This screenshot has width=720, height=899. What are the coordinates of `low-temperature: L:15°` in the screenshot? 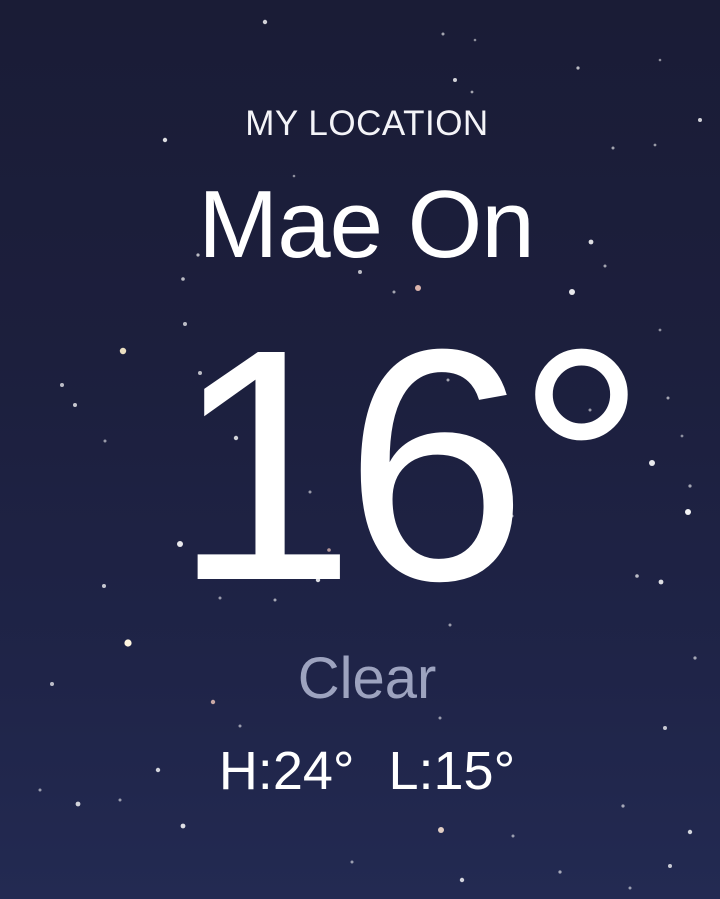 It's located at (452, 771).